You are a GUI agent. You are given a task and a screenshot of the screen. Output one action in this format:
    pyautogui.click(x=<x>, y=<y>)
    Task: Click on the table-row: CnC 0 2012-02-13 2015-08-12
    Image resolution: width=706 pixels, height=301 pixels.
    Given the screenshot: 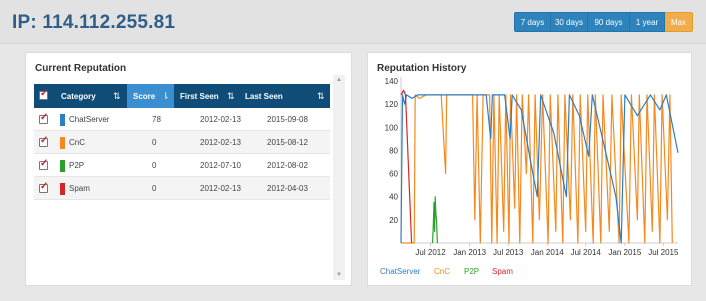 What is the action you would take?
    pyautogui.click(x=182, y=142)
    